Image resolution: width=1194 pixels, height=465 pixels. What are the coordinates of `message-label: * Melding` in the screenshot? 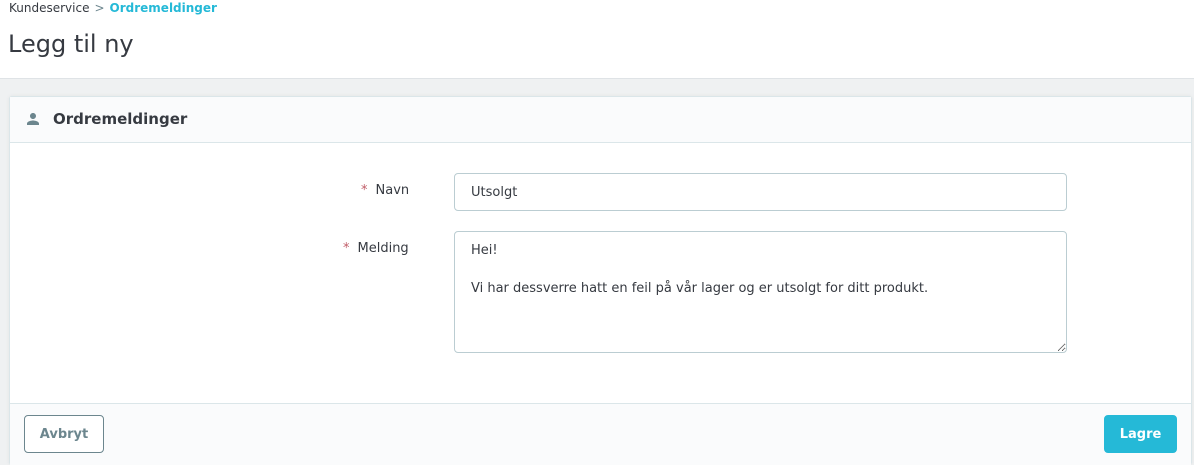 It's located at (376, 249).